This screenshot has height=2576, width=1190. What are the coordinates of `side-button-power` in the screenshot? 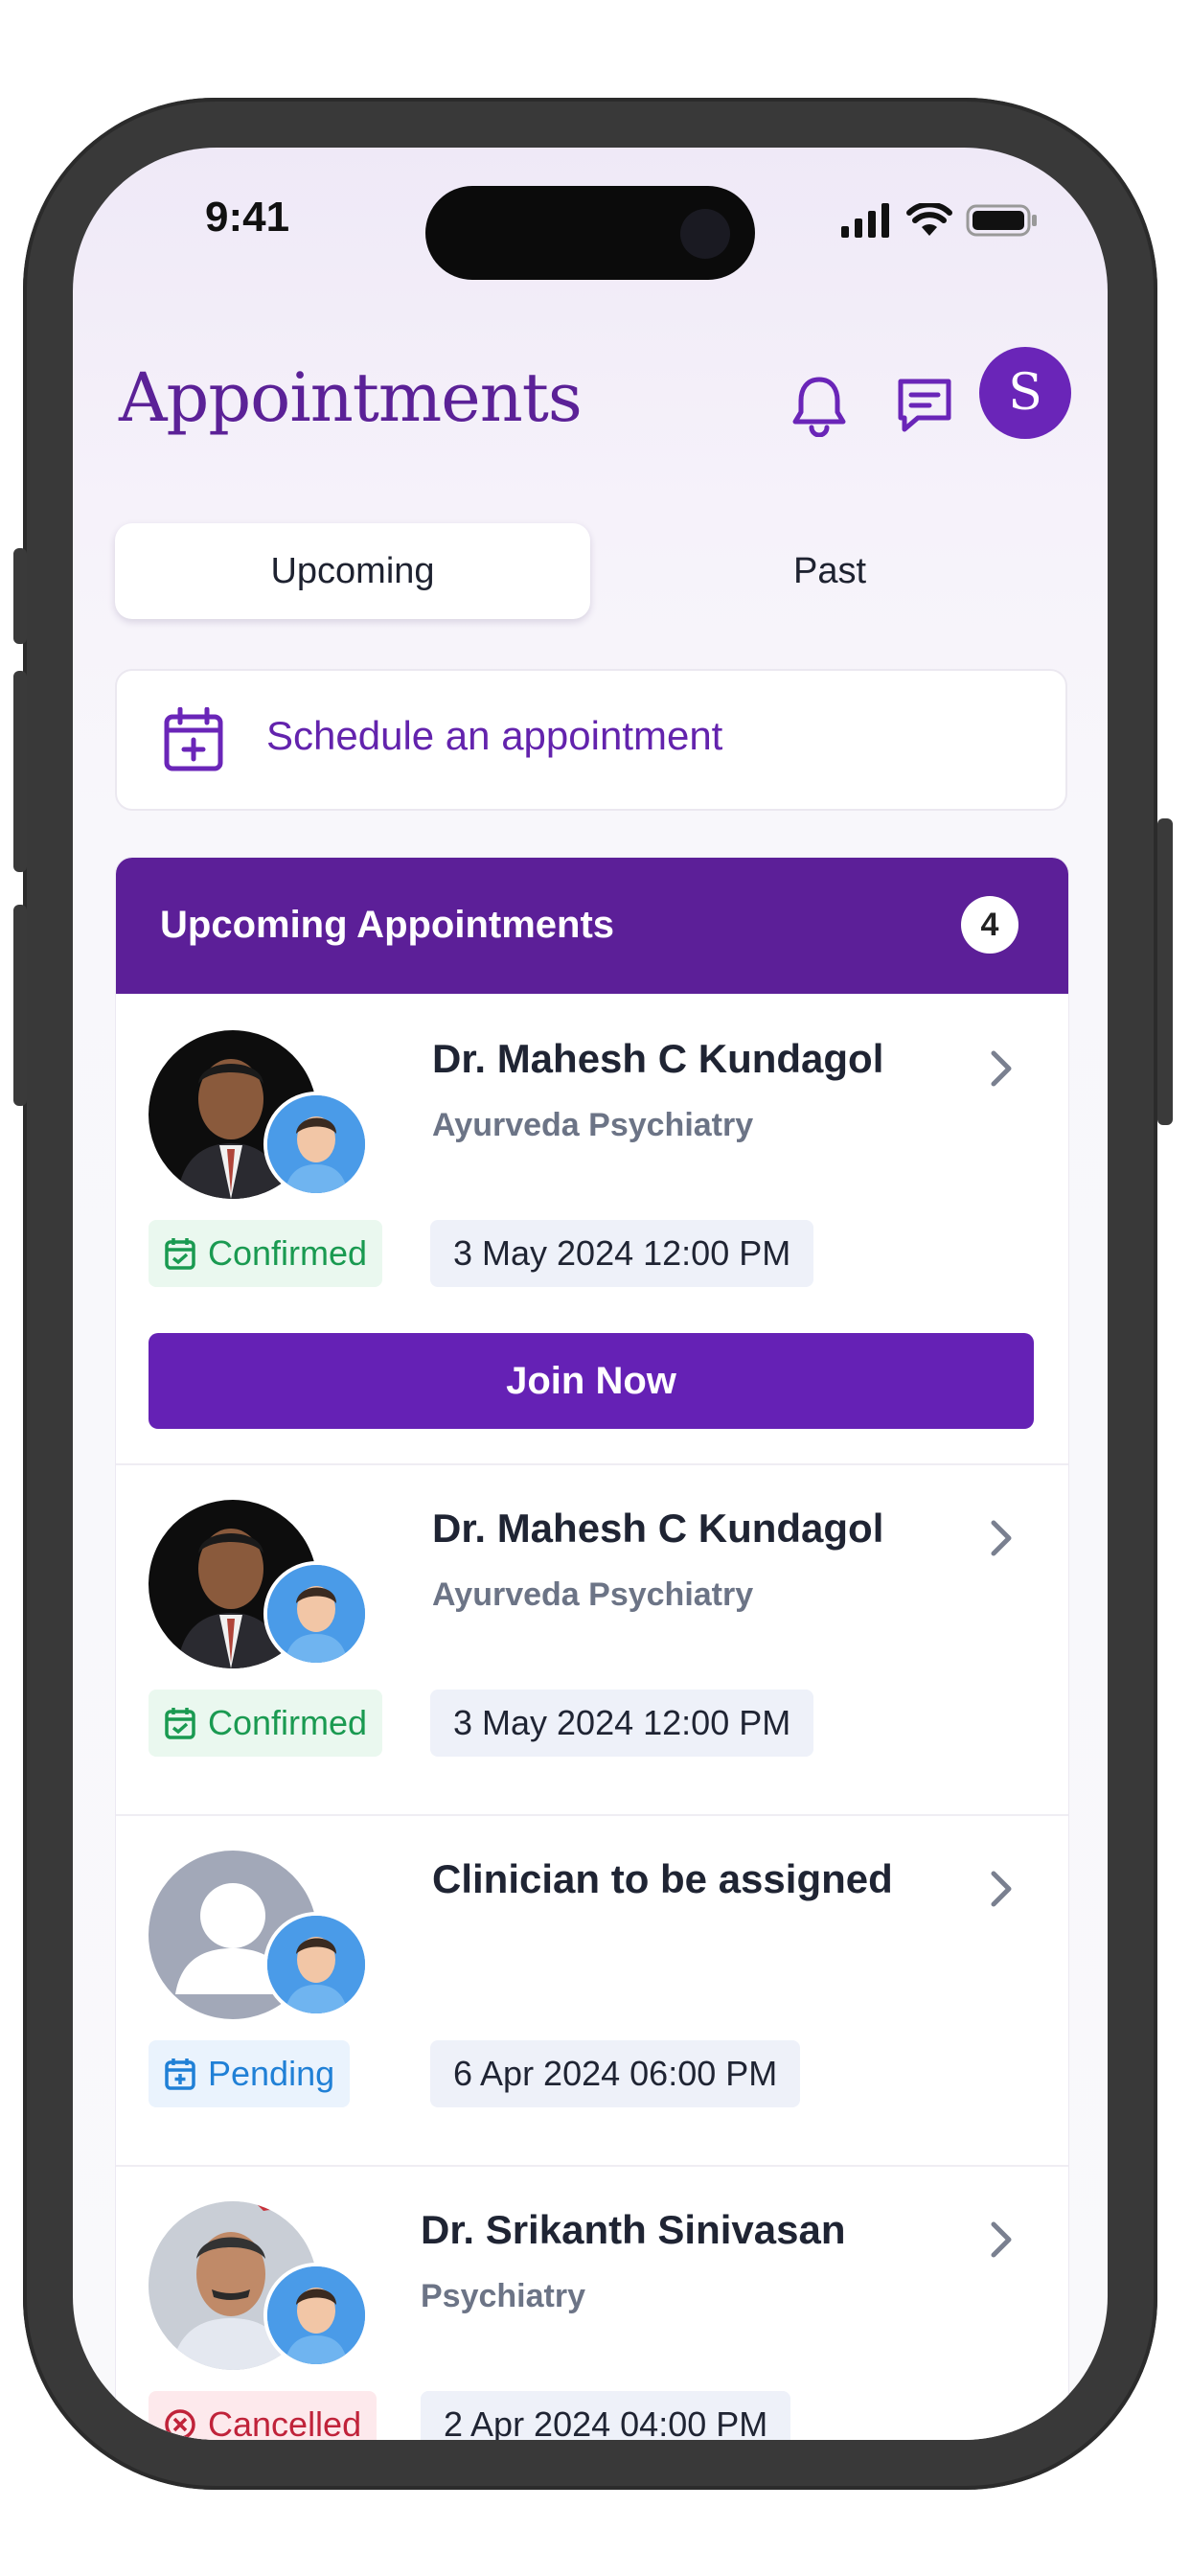 It's located at (1165, 971).